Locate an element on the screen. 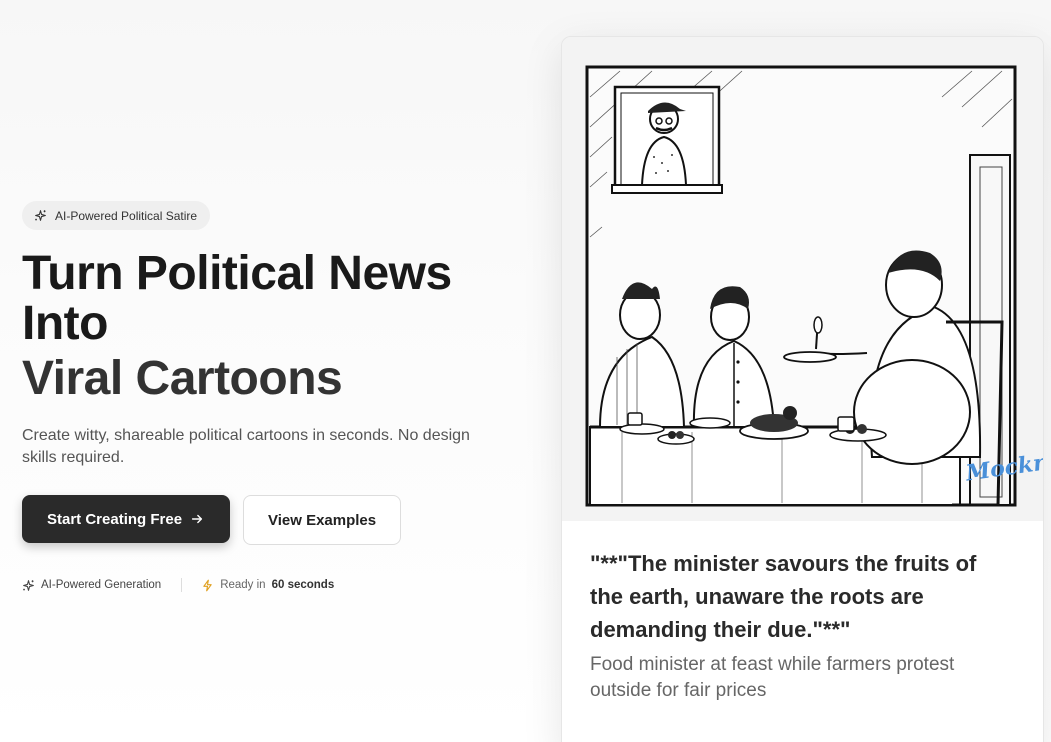 This screenshot has height=742, width=1051. feature-ready-highlight: 60 seconds is located at coordinates (303, 585).